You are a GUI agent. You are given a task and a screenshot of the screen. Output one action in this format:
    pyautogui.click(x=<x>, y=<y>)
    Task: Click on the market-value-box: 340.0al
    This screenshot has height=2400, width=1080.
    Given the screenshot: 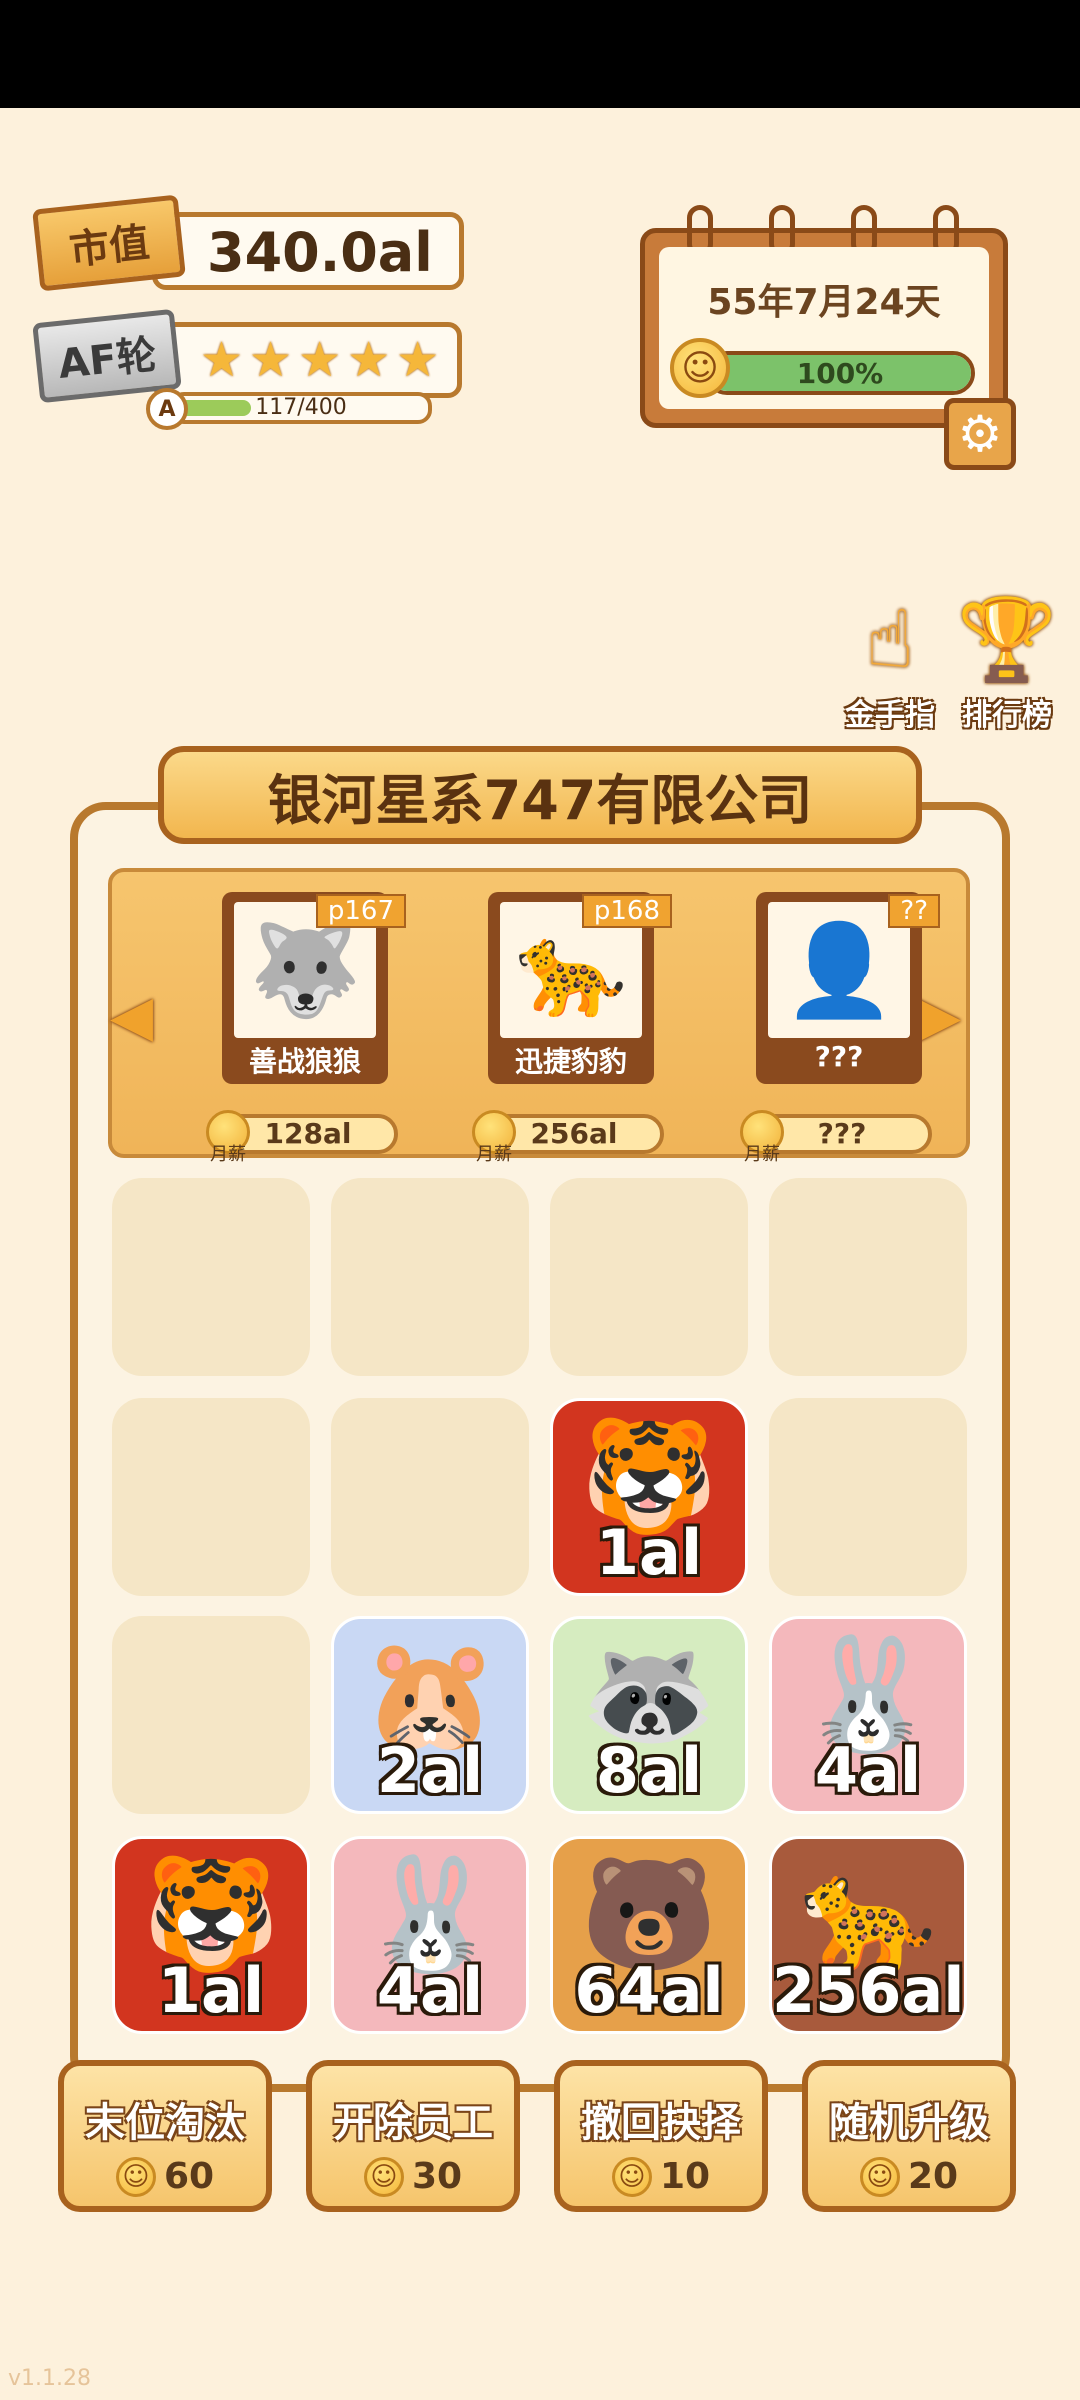 What is the action you would take?
    pyautogui.click(x=308, y=251)
    